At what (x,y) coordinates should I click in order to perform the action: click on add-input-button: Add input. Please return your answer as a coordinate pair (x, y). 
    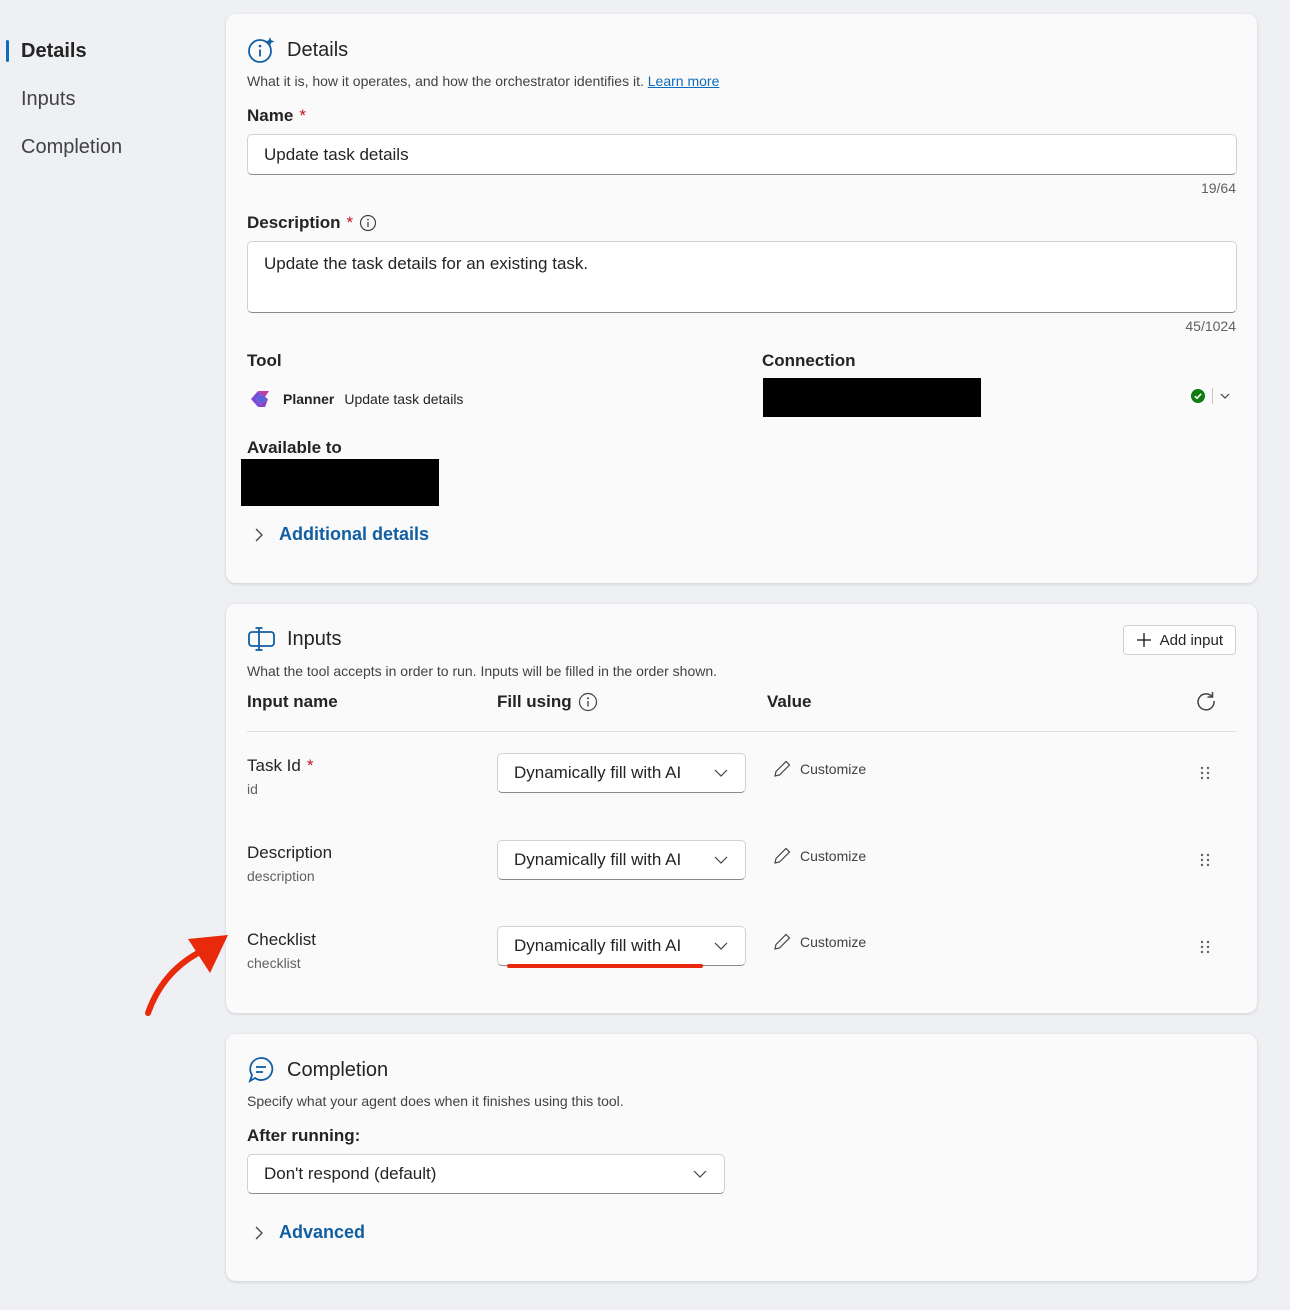
    Looking at the image, I should click on (1179, 640).